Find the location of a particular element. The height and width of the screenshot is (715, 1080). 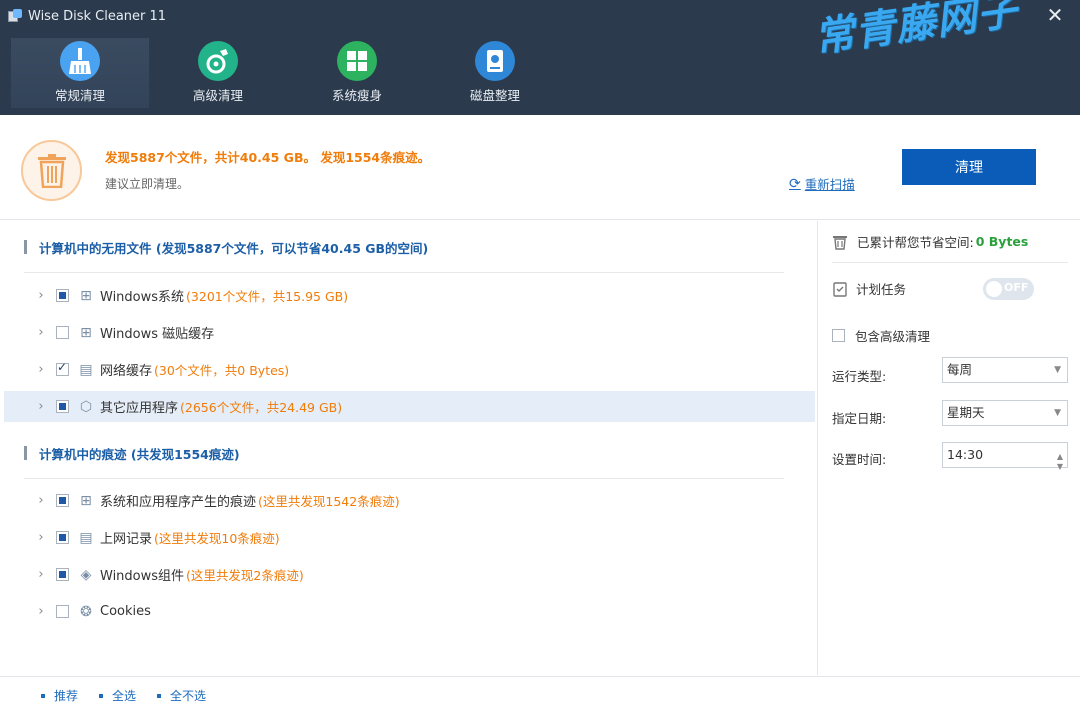

tab-system-slim: 系统瘦身 is located at coordinates (357, 73).